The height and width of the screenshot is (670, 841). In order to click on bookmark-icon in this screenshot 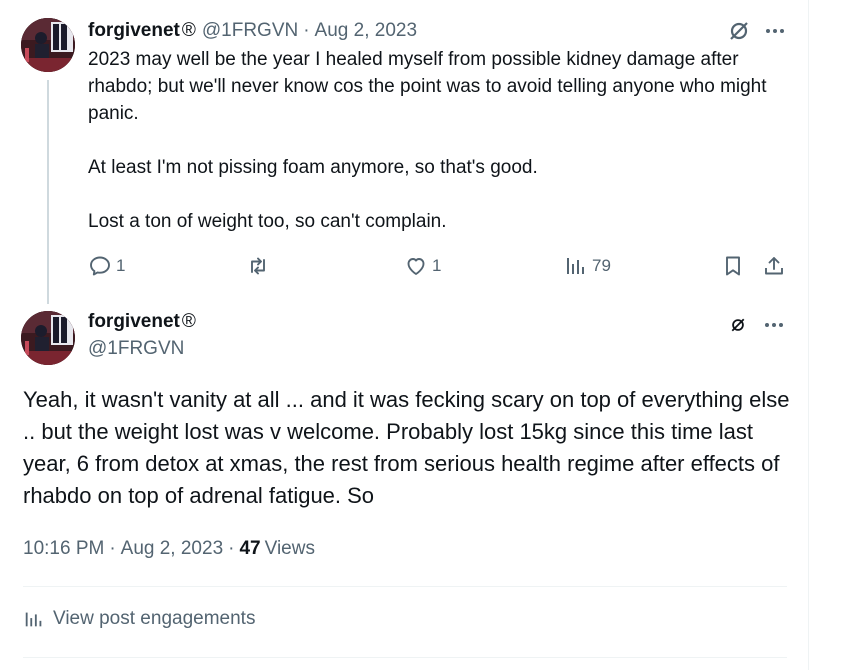, I will do `click(733, 266)`.